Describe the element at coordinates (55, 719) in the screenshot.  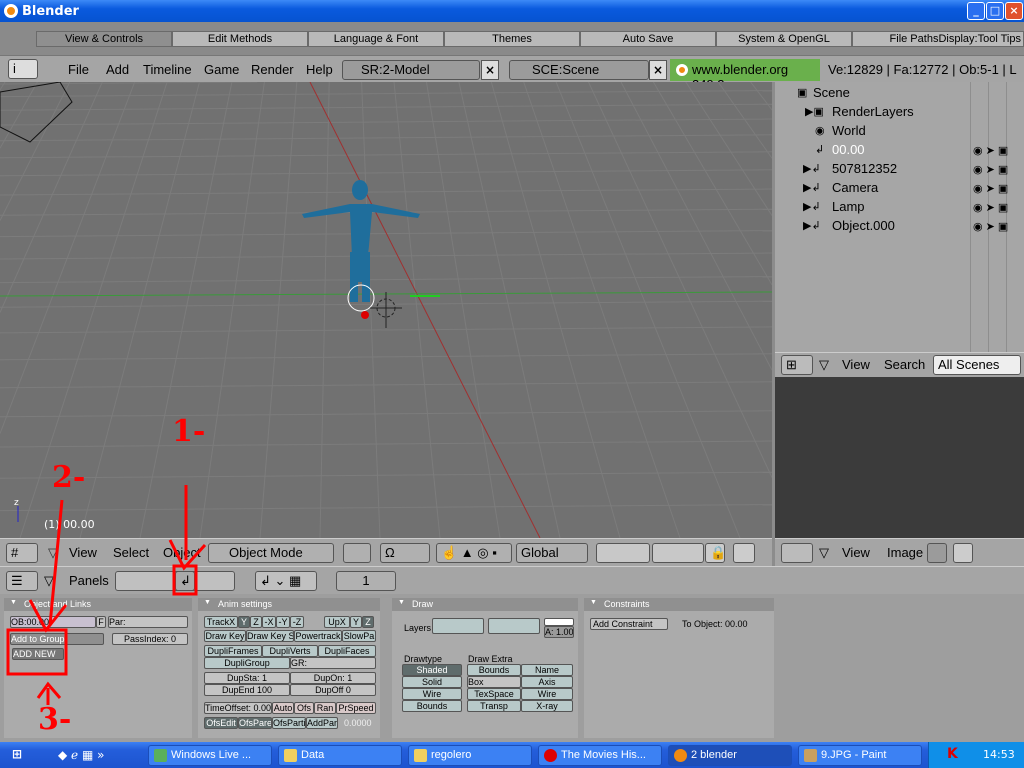
I see `annotation-label-3: 3-` at that location.